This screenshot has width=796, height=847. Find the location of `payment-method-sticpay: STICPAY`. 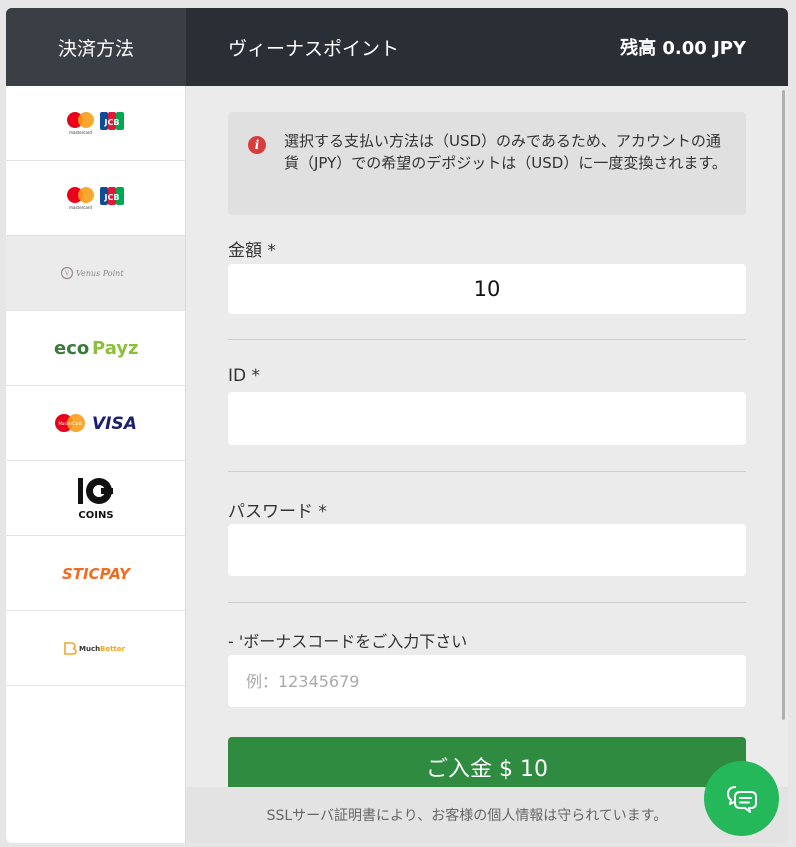

payment-method-sticpay: STICPAY is located at coordinates (95, 573).